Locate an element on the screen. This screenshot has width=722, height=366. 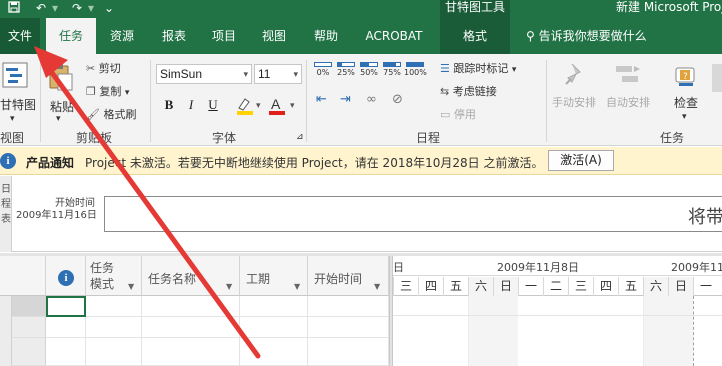
redo-icon: ↷ is located at coordinates (77, 8).